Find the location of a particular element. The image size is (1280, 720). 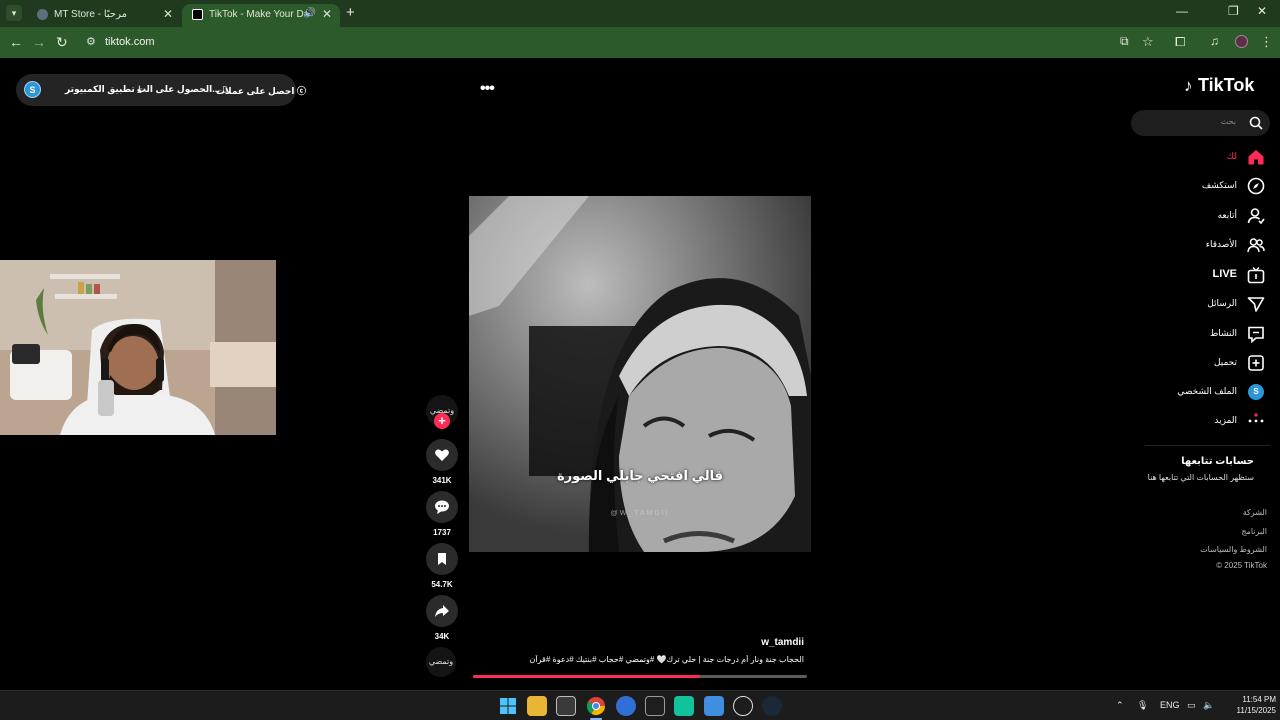

sidebar-item-live: LIVE is located at coordinates (1207, 276).